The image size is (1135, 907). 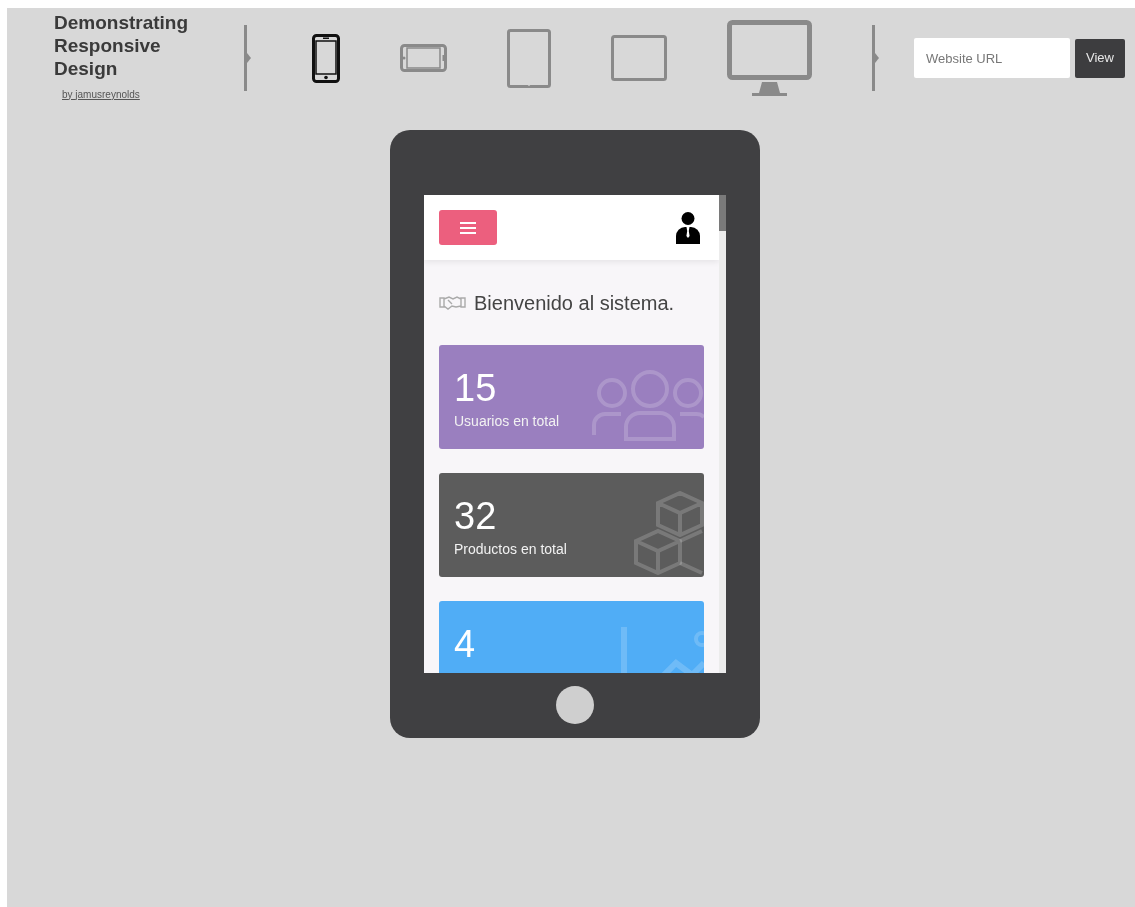 I want to click on monitor-icon, so click(x=769, y=58).